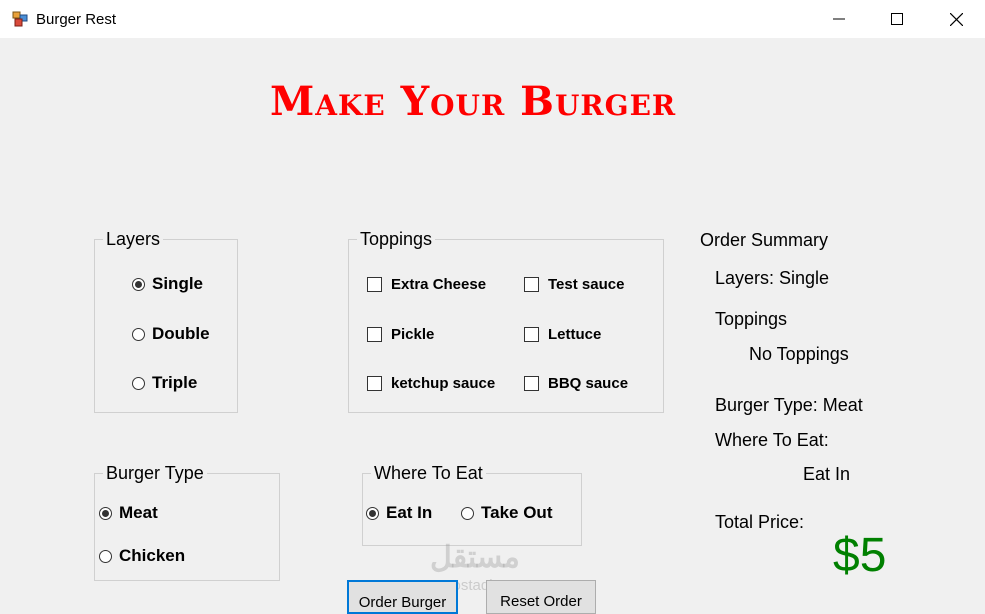 The image size is (985, 614). I want to click on summary-toppings-value: No Toppings, so click(799, 354).